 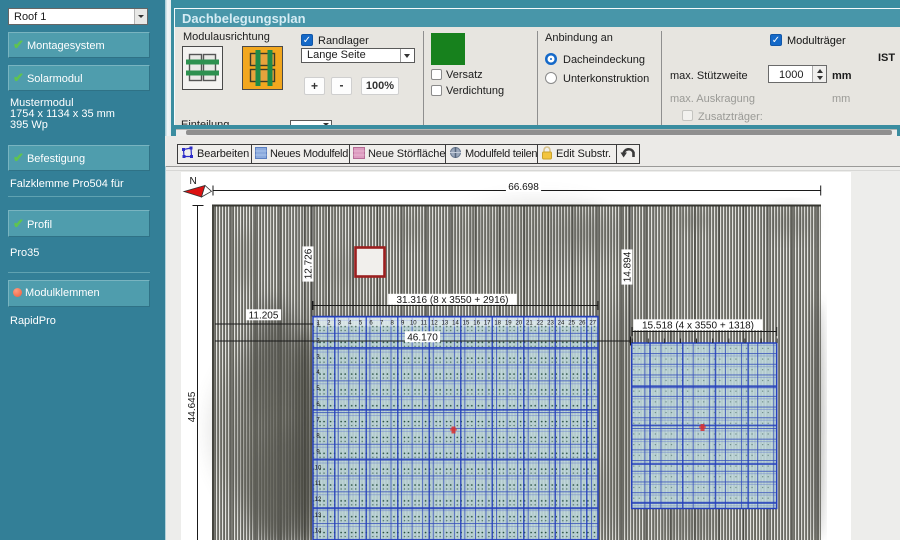 I want to click on svg-text: 26, so click(x=582, y=324).